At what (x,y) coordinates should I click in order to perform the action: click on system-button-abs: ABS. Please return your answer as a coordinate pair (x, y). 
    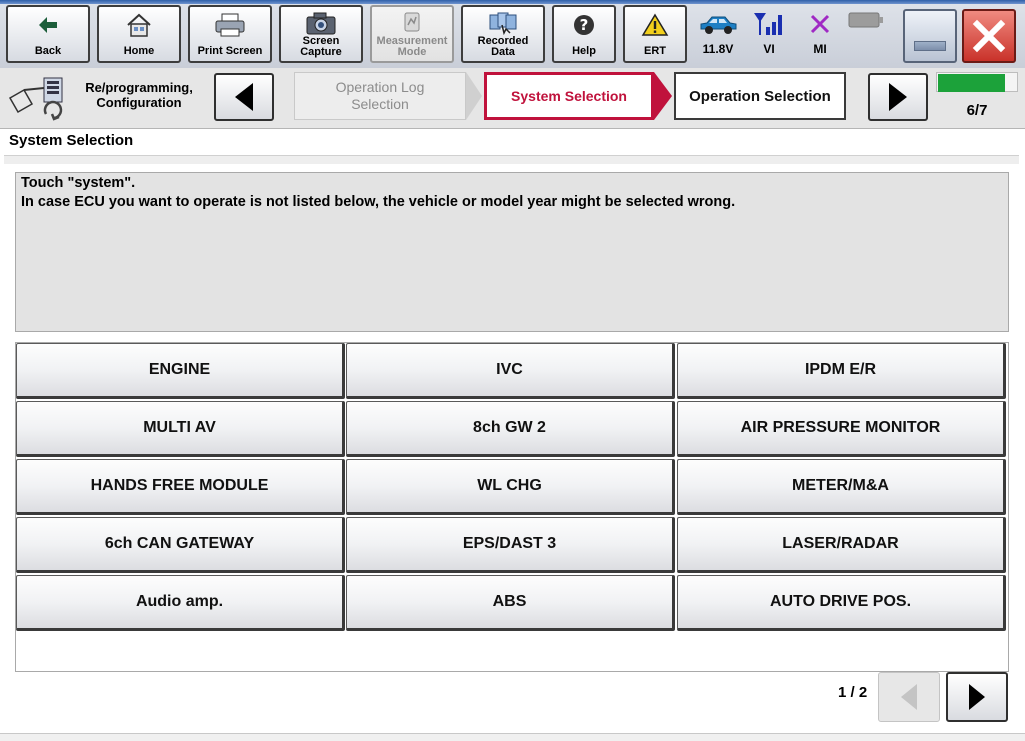
    Looking at the image, I should click on (510, 603).